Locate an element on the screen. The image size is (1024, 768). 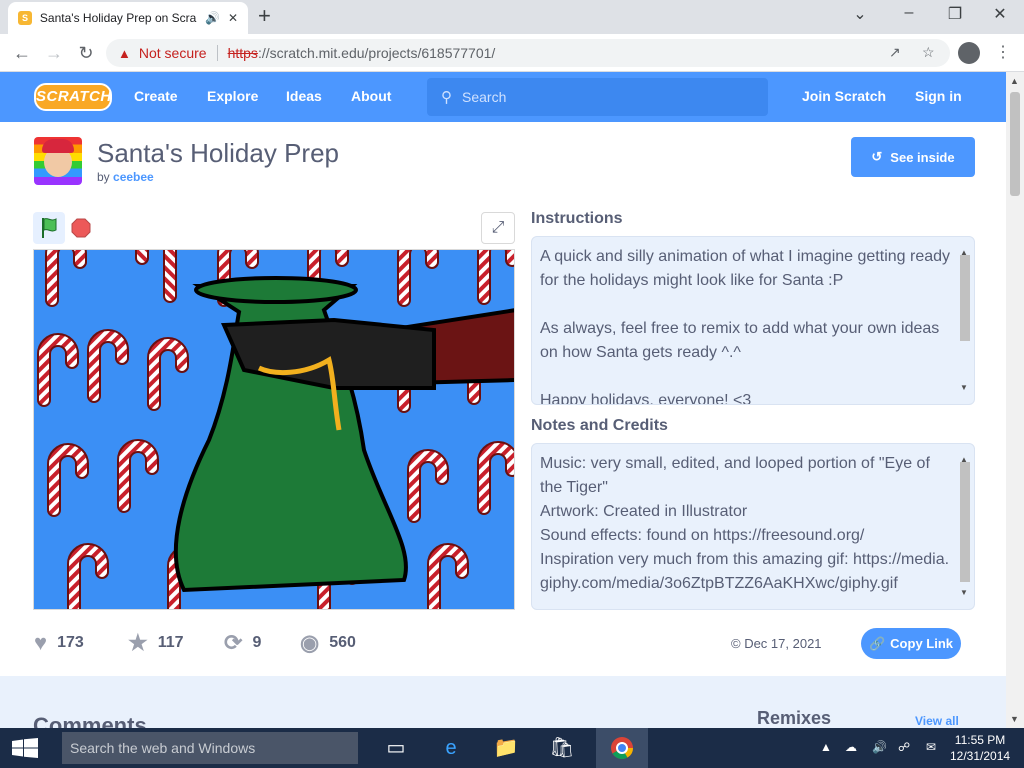
nav-ideas: Ideas is located at coordinates (304, 96).